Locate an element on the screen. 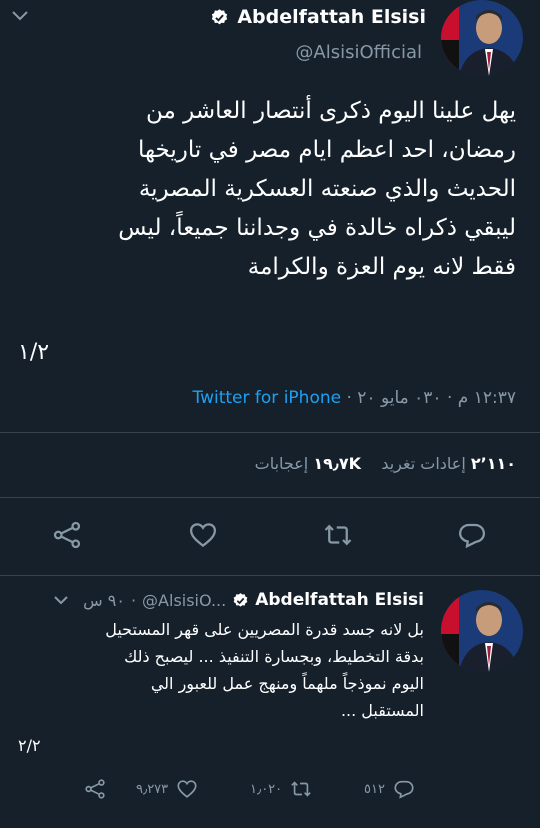 The height and width of the screenshot is (828, 540). reply-time: ٩٠ س is located at coordinates (104, 600).